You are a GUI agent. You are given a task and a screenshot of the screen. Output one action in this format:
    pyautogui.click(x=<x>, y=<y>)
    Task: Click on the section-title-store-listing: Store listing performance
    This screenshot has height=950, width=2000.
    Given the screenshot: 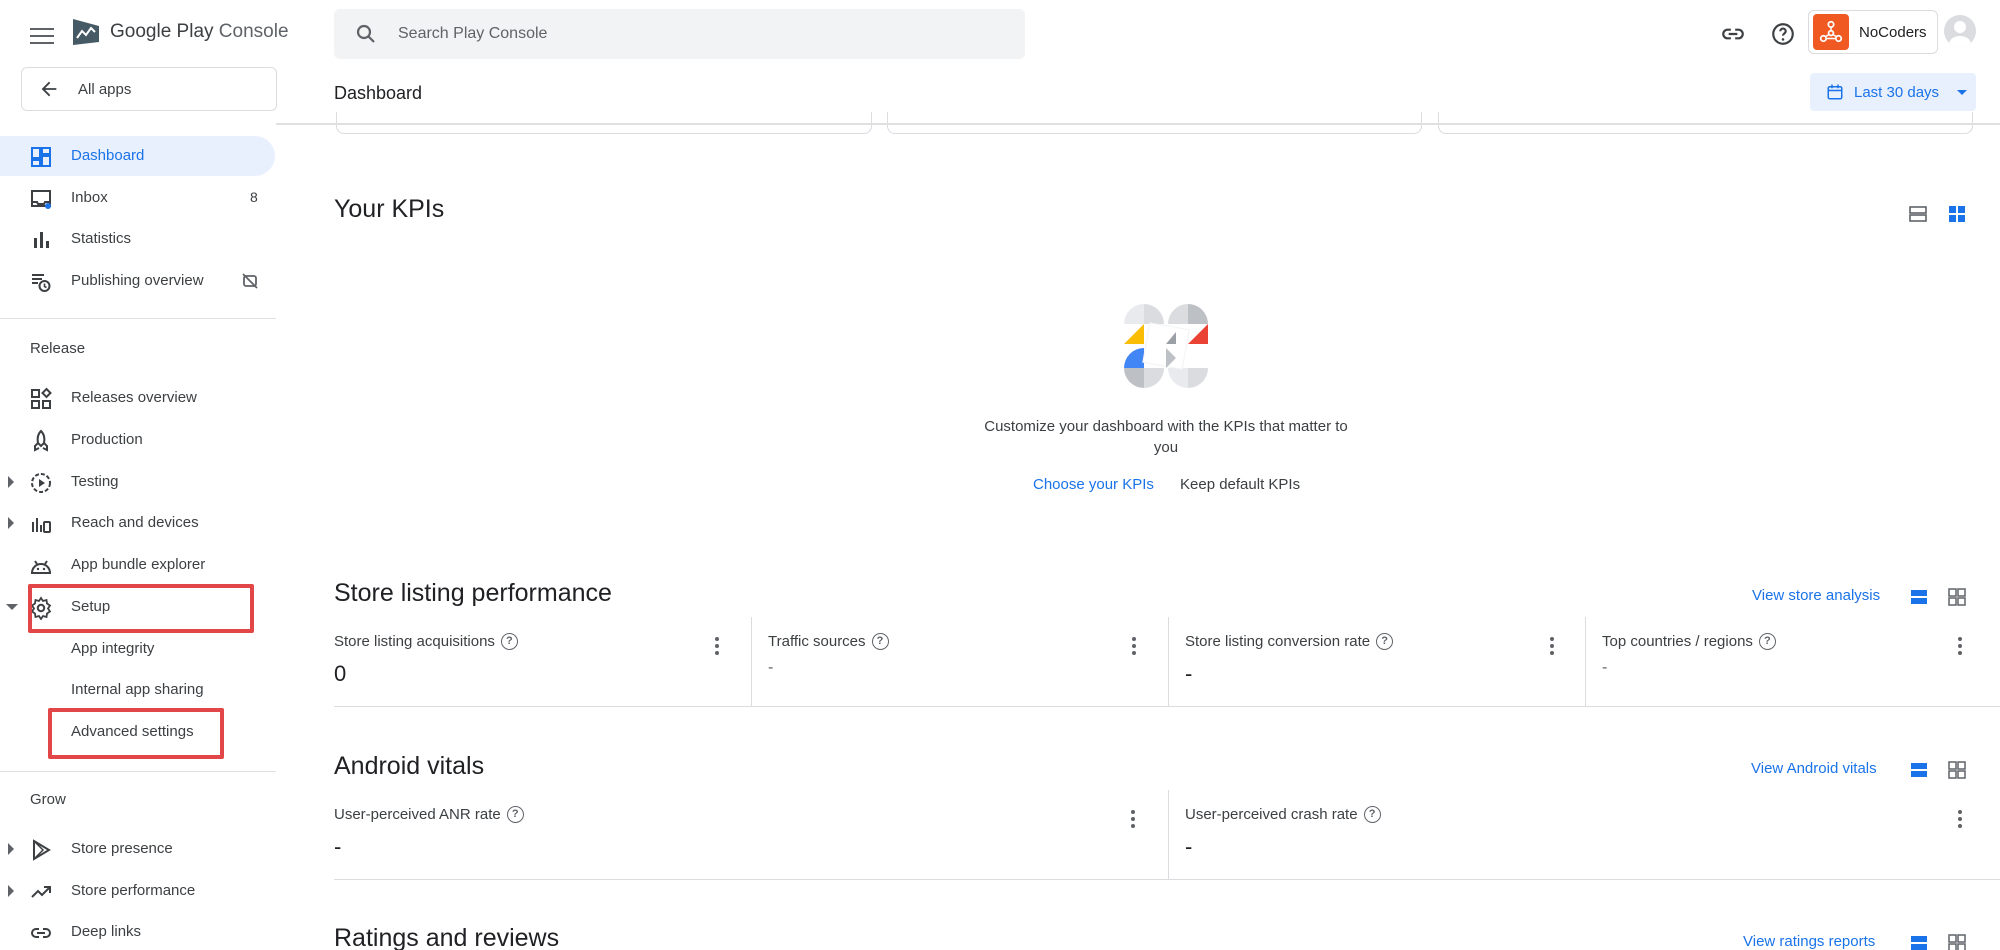 What is the action you would take?
    pyautogui.click(x=473, y=593)
    